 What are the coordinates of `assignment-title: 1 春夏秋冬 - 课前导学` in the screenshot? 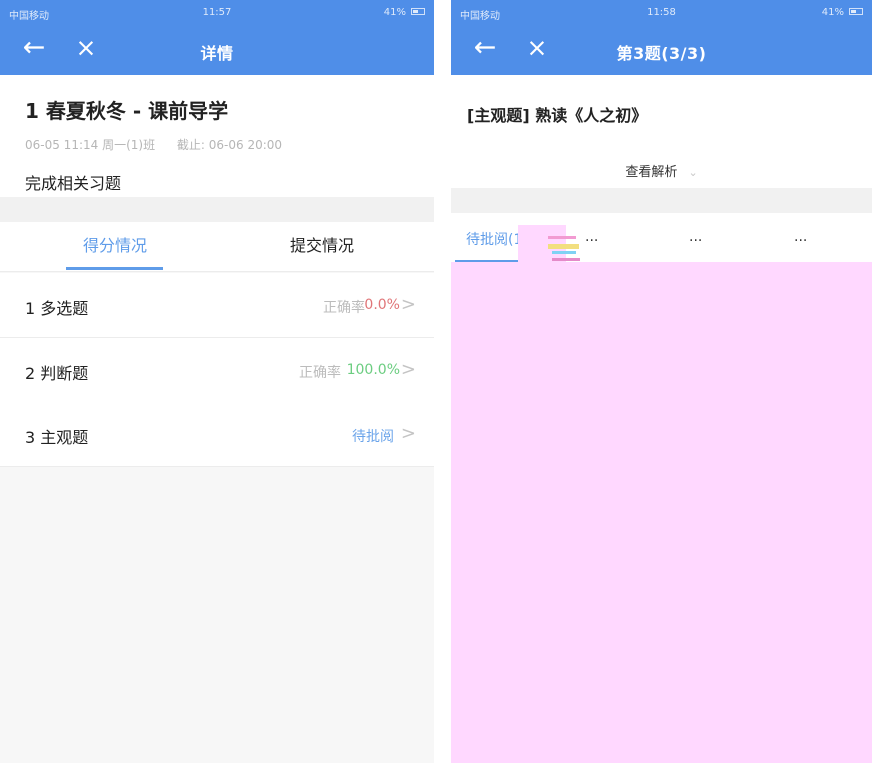 It's located at (127, 111).